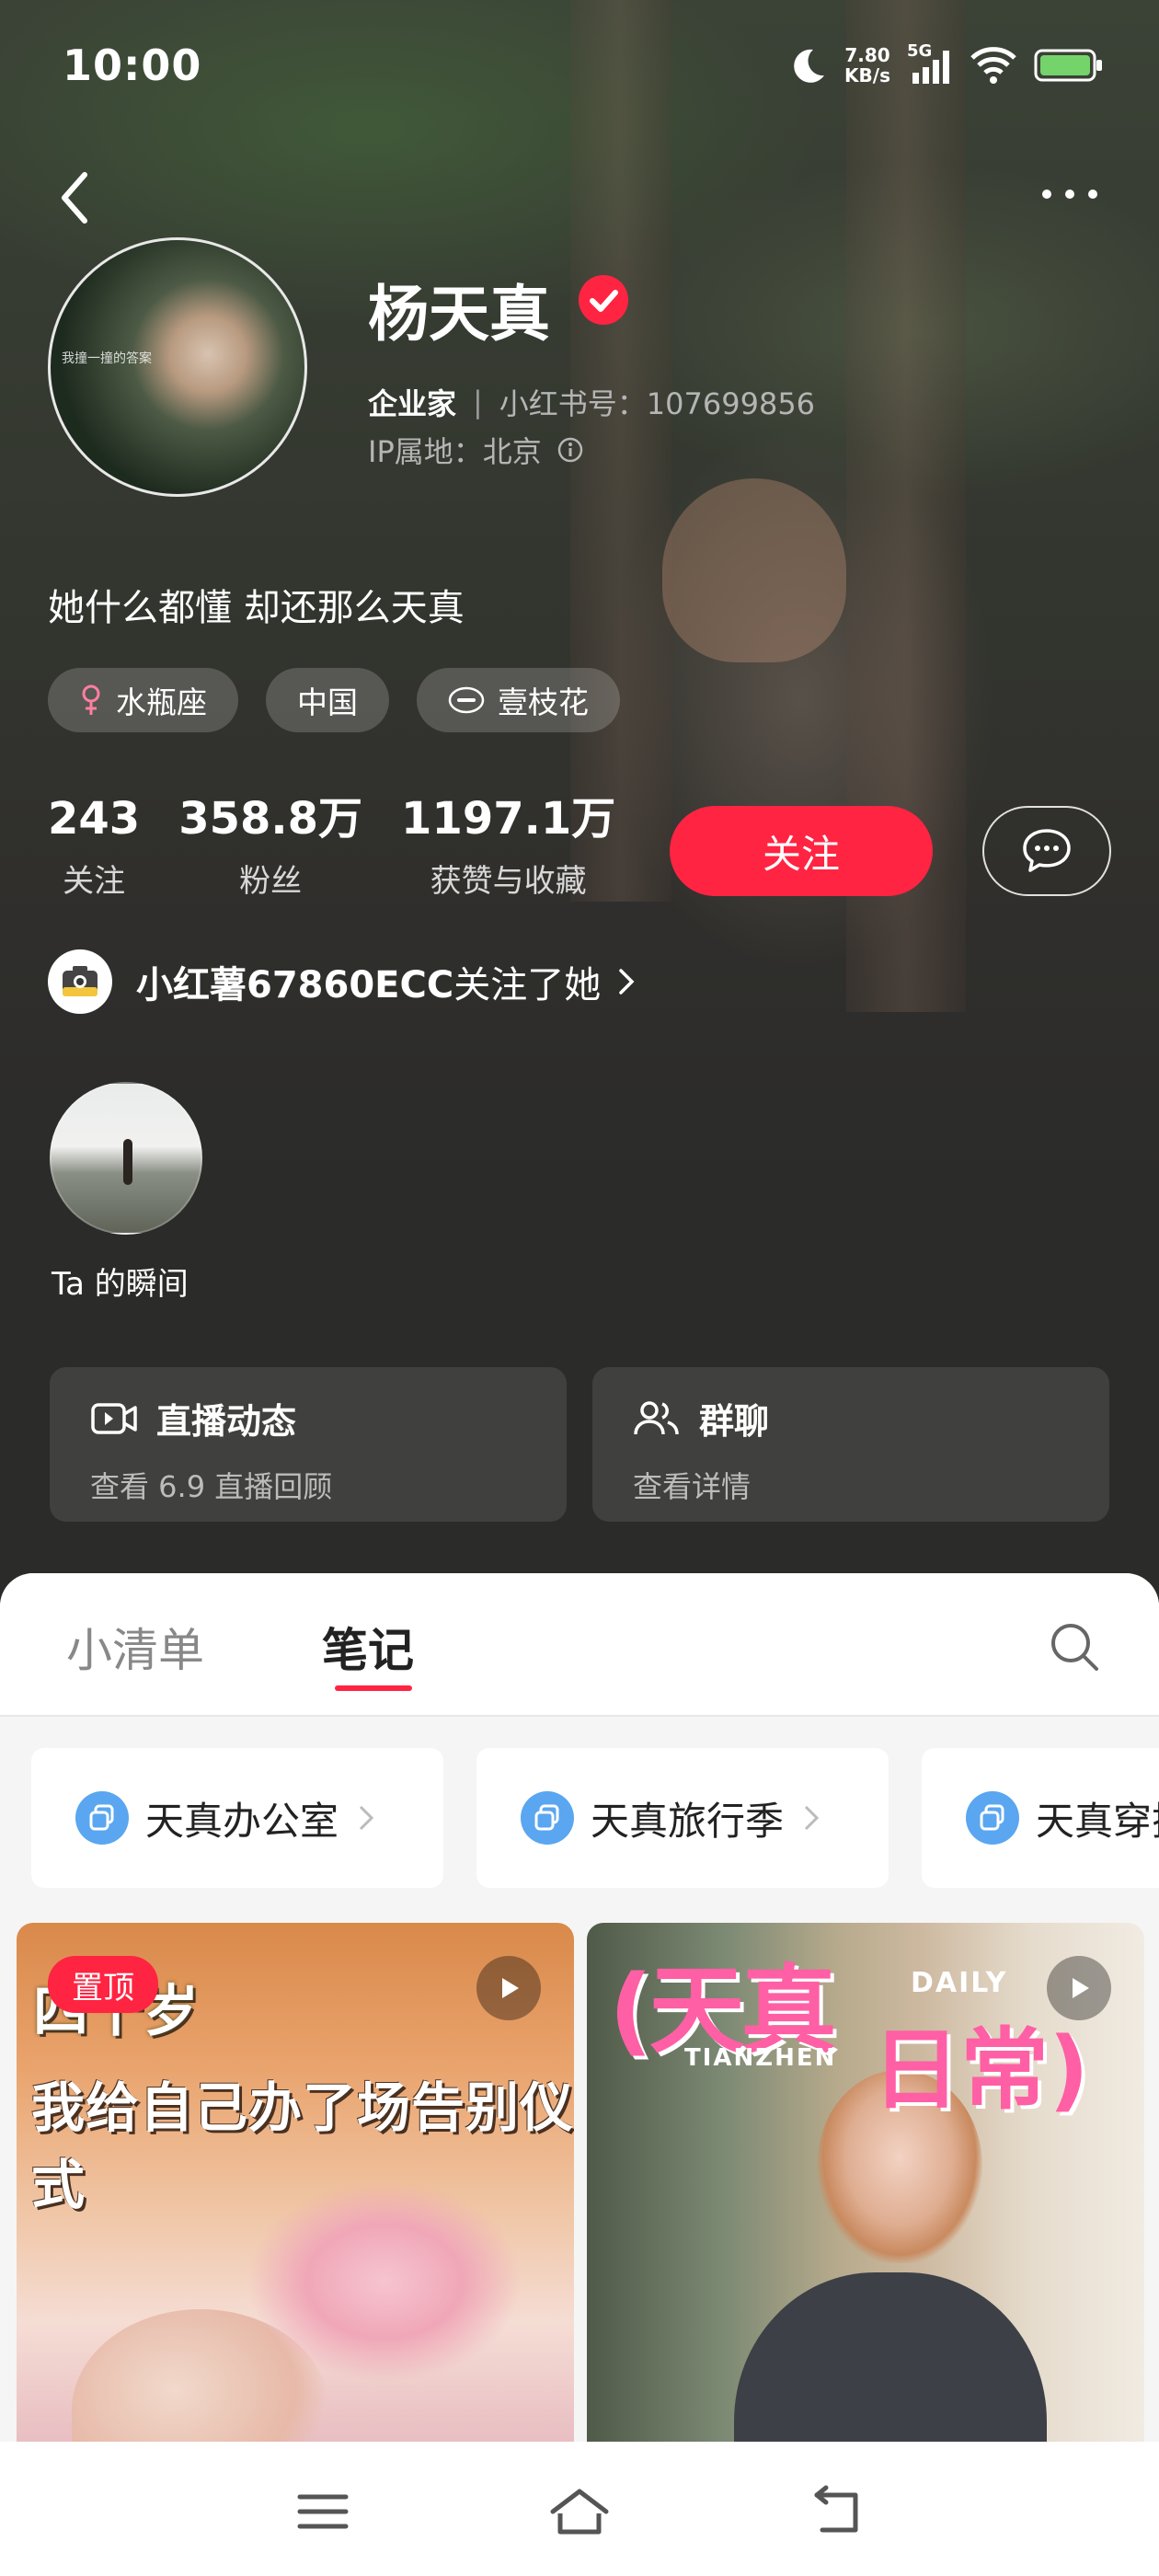  What do you see at coordinates (107, 358) in the screenshot?
I see `avatar-caption: 我撞一撞的答案` at bounding box center [107, 358].